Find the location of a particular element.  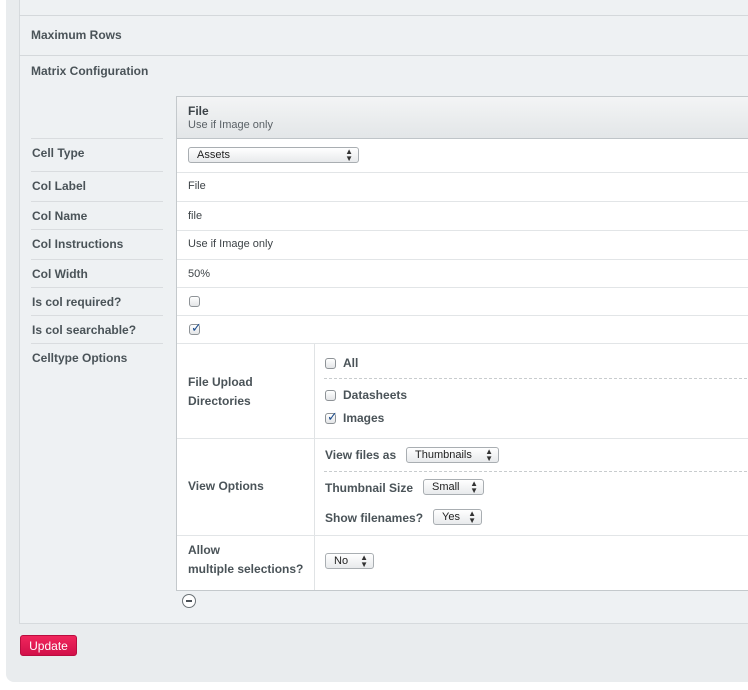

col-label-label: Col Label is located at coordinates (59, 186).